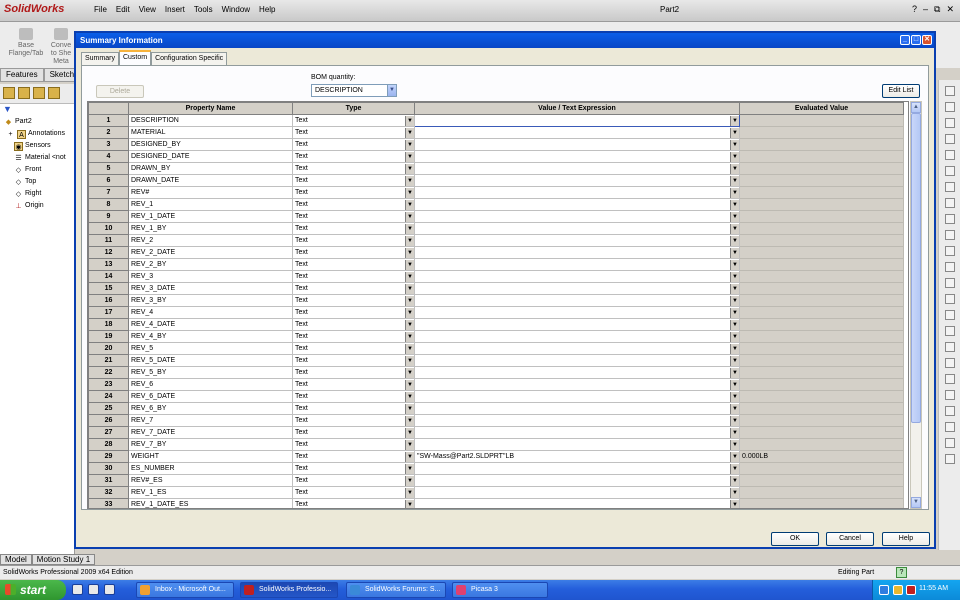  What do you see at coordinates (37, 146) in the screenshot?
I see `tree-item-sensors: ◉ Sensors` at bounding box center [37, 146].